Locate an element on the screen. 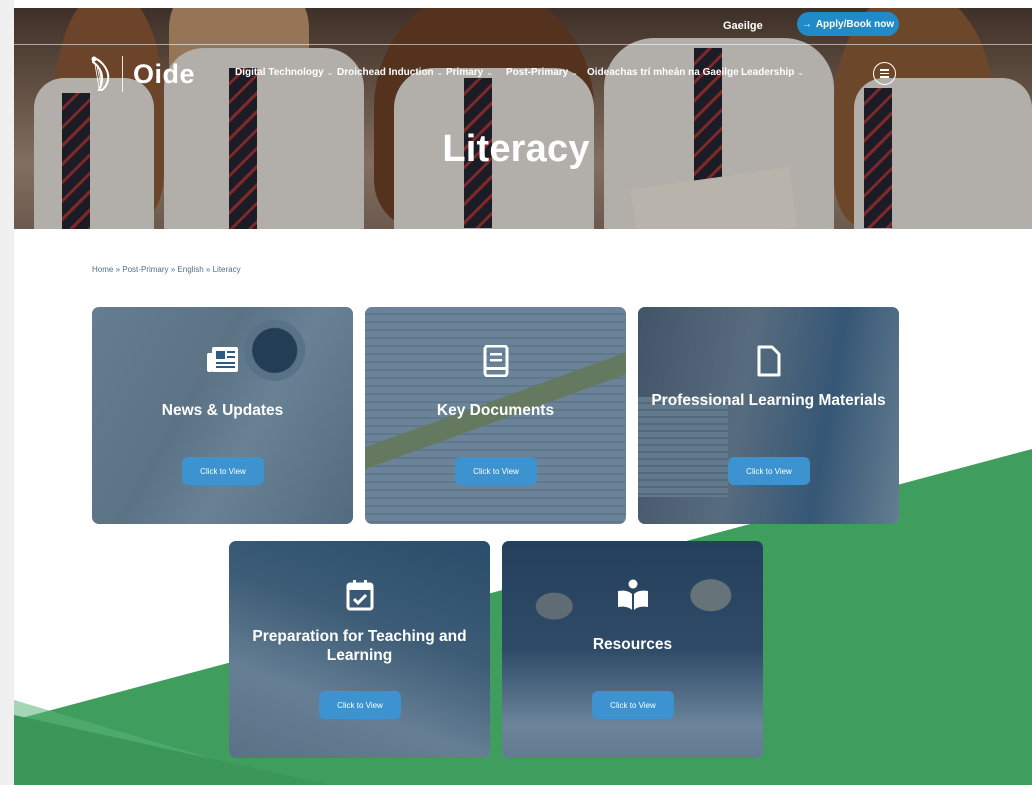  card-key-documents: Key Documents Click to View is located at coordinates (495, 415).